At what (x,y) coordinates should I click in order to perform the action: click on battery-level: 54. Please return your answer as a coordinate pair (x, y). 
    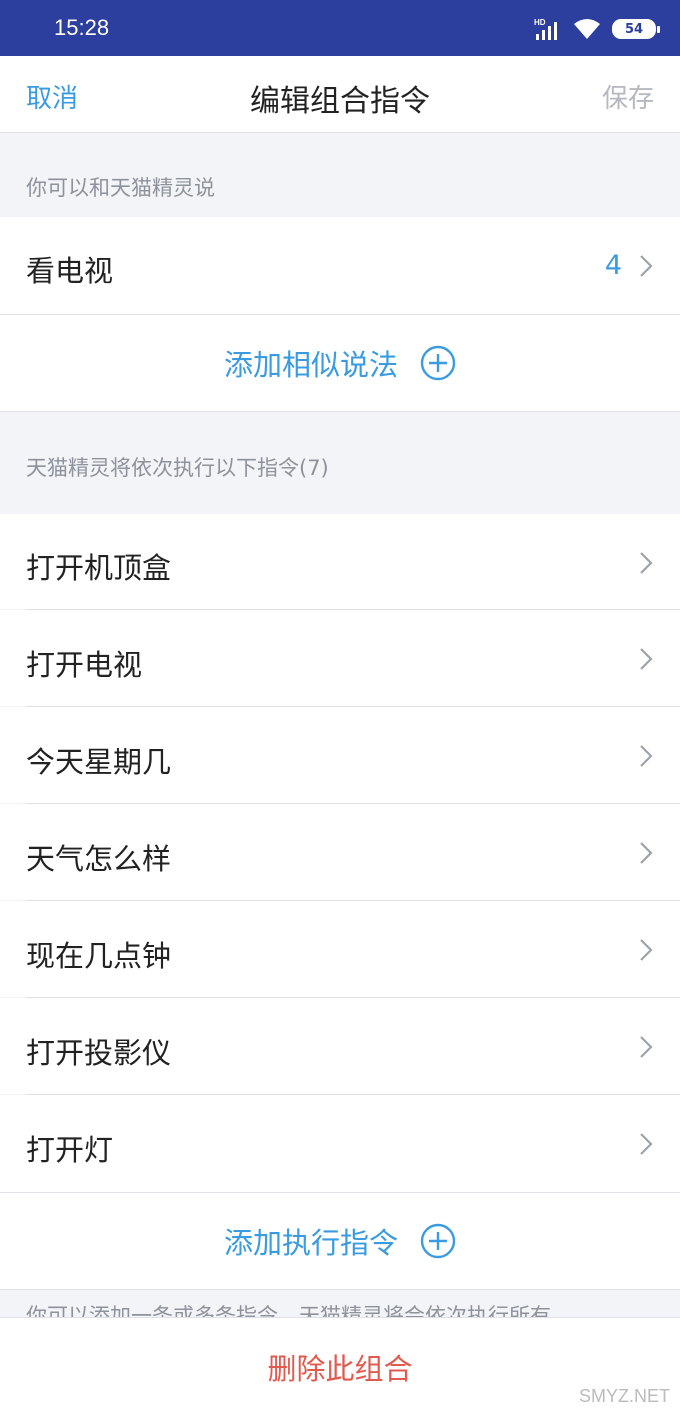
    Looking at the image, I should click on (634, 29).